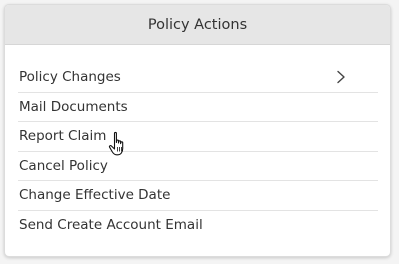  I want to click on menu-item-change-effective-date: Change Effective Date, so click(198, 196).